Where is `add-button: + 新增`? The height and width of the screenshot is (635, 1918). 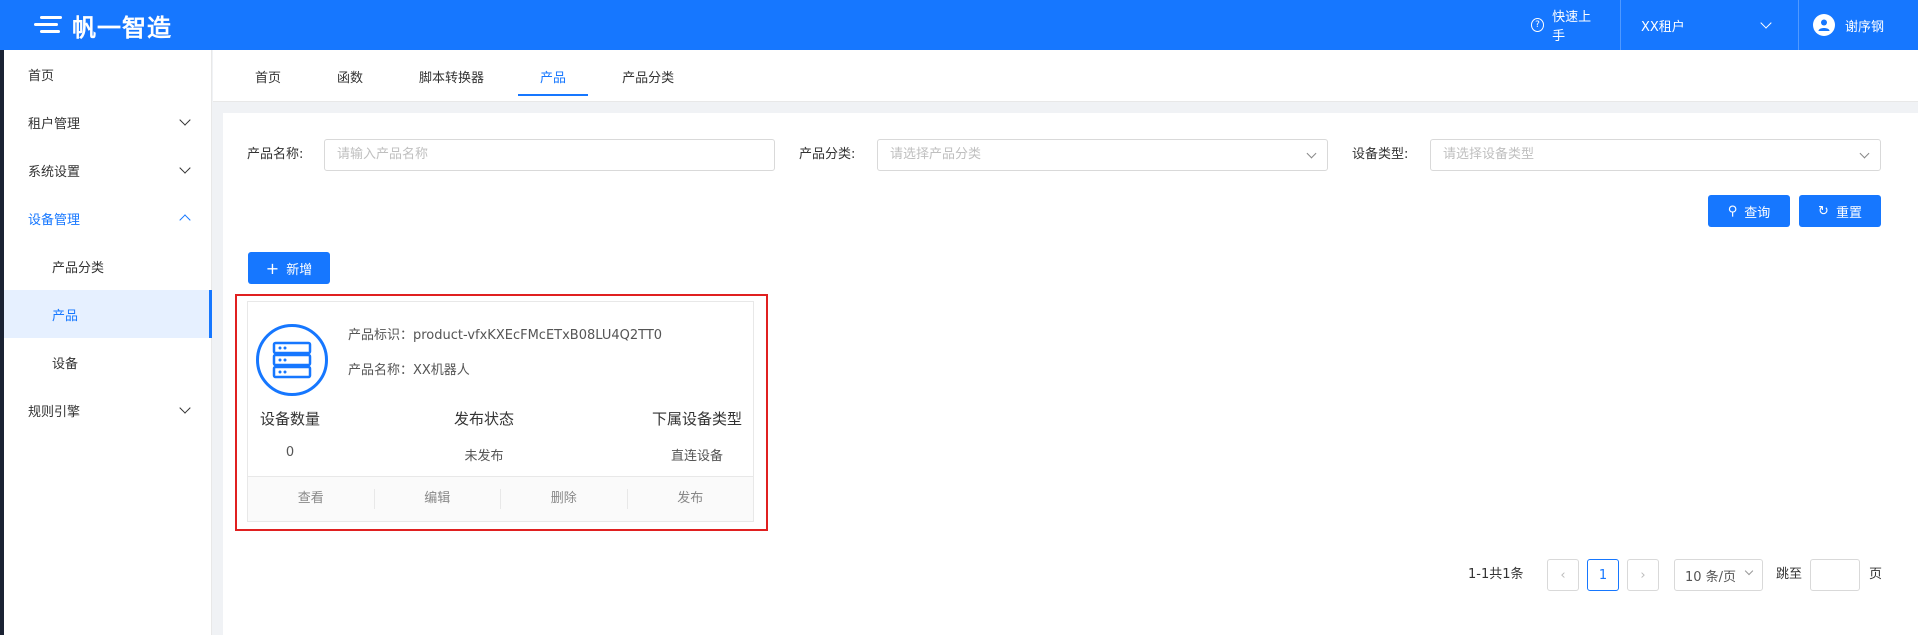 add-button: + 新增 is located at coordinates (289, 268).